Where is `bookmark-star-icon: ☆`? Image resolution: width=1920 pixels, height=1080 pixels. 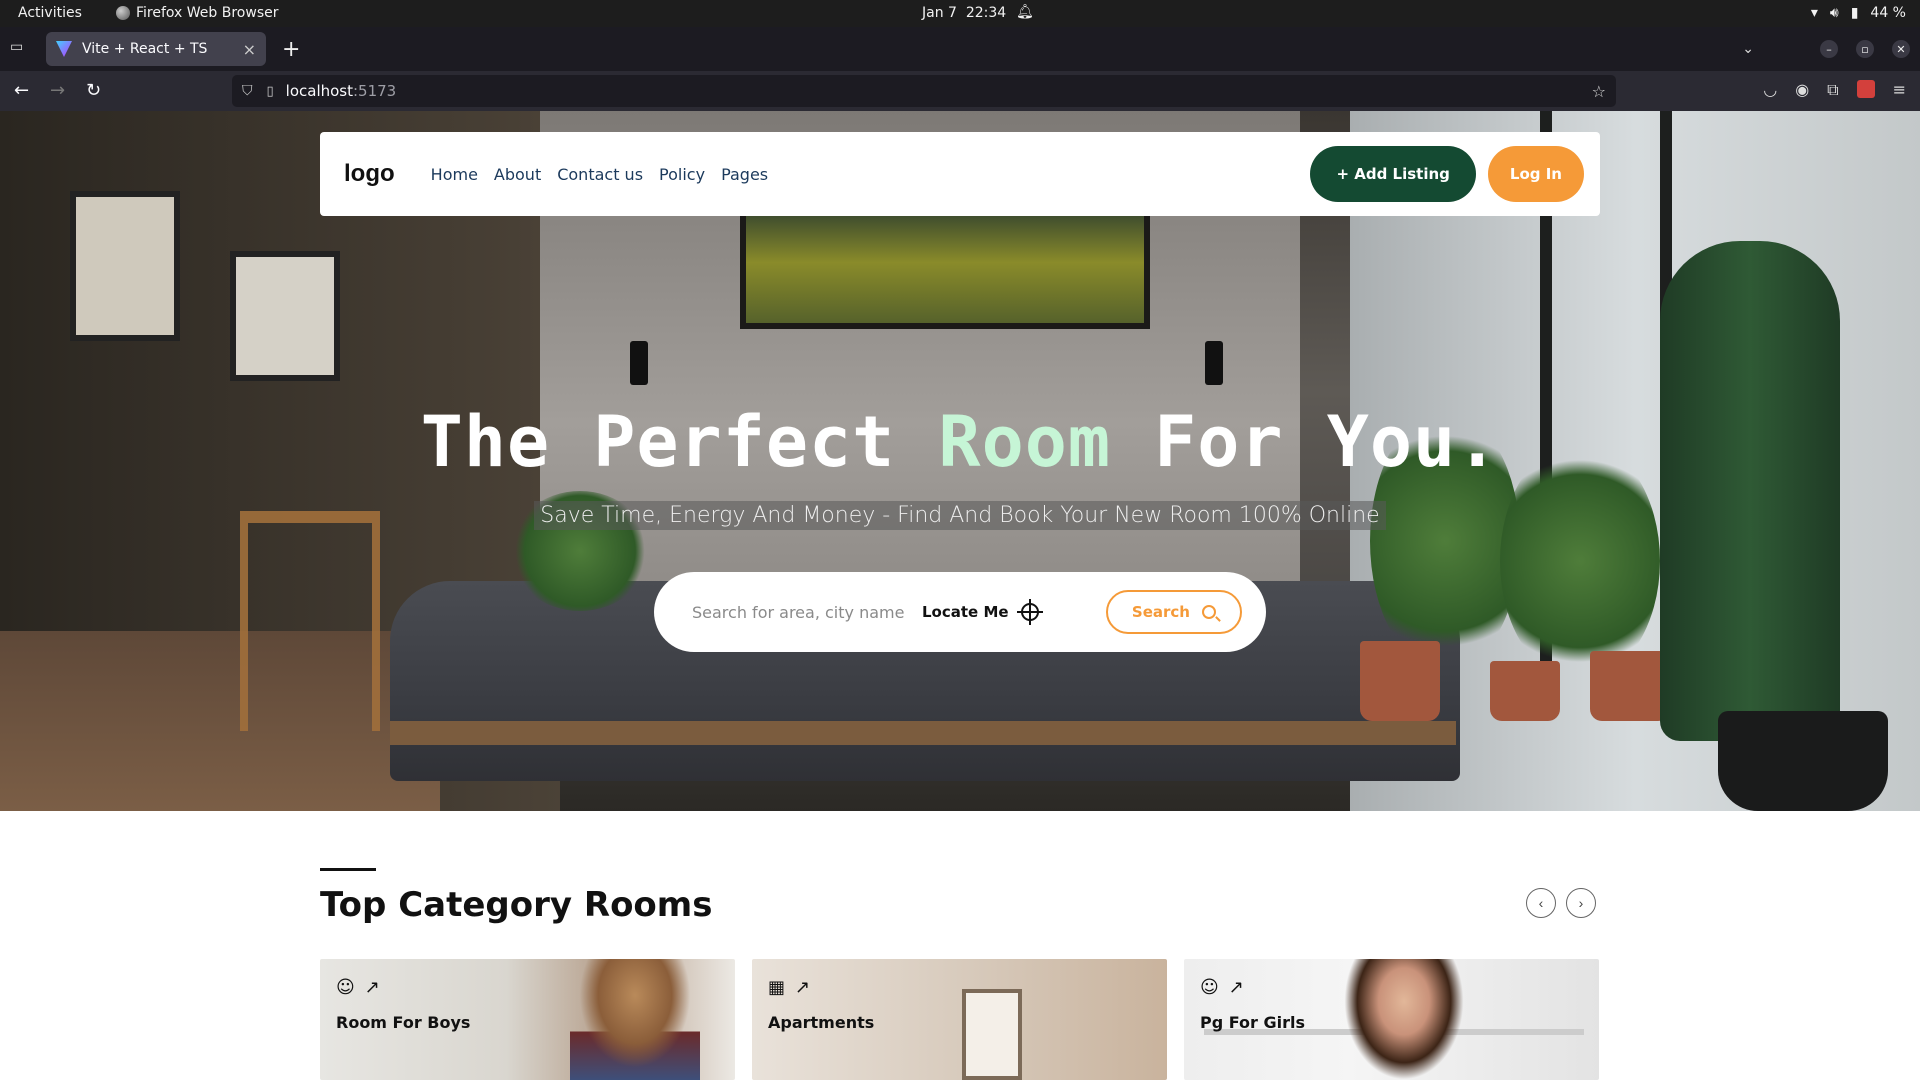 bookmark-star-icon: ☆ is located at coordinates (1599, 91).